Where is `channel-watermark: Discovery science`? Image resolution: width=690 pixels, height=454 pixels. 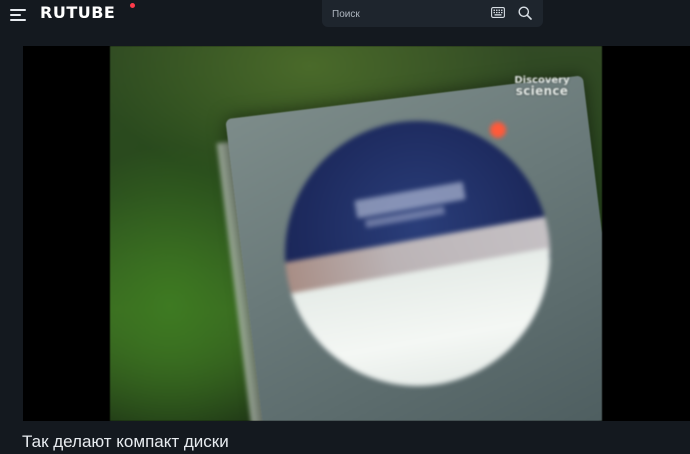
channel-watermark: Discovery science is located at coordinates (542, 86).